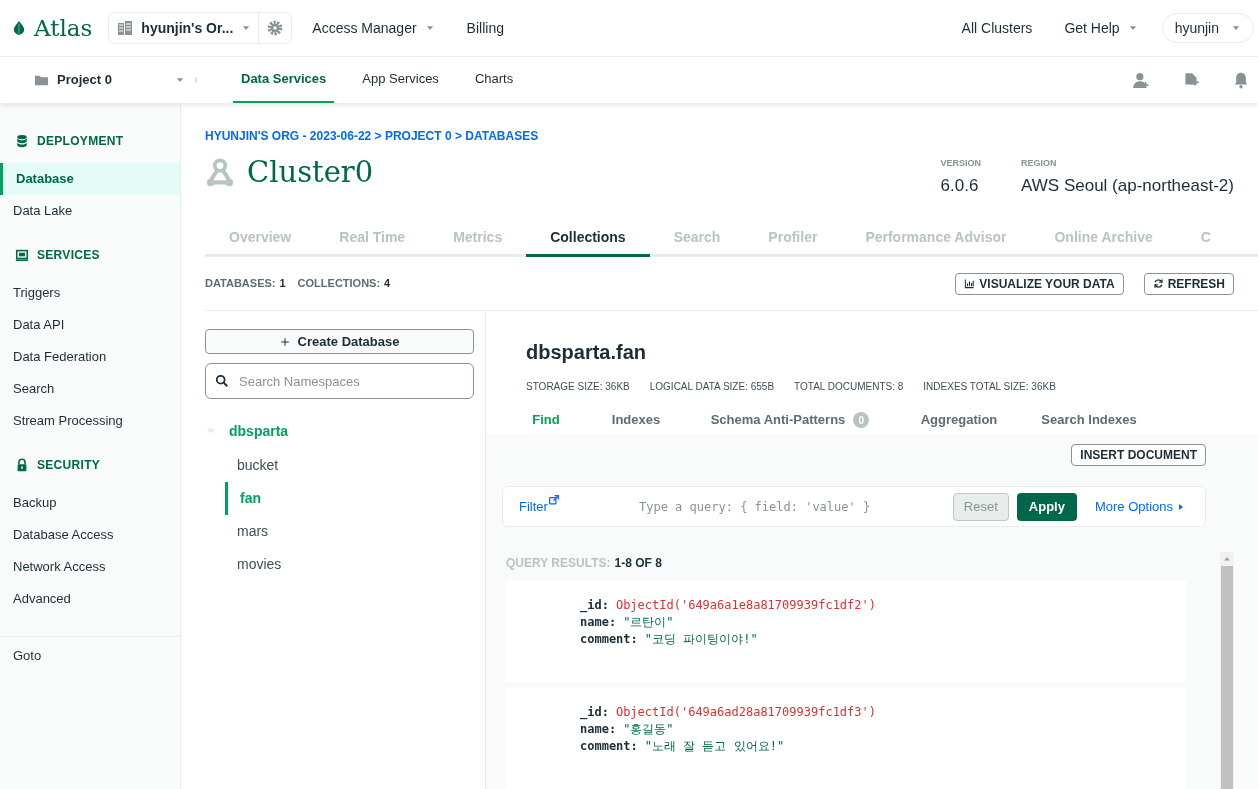  What do you see at coordinates (588, 238) in the screenshot?
I see `cluster-tab: Collections` at bounding box center [588, 238].